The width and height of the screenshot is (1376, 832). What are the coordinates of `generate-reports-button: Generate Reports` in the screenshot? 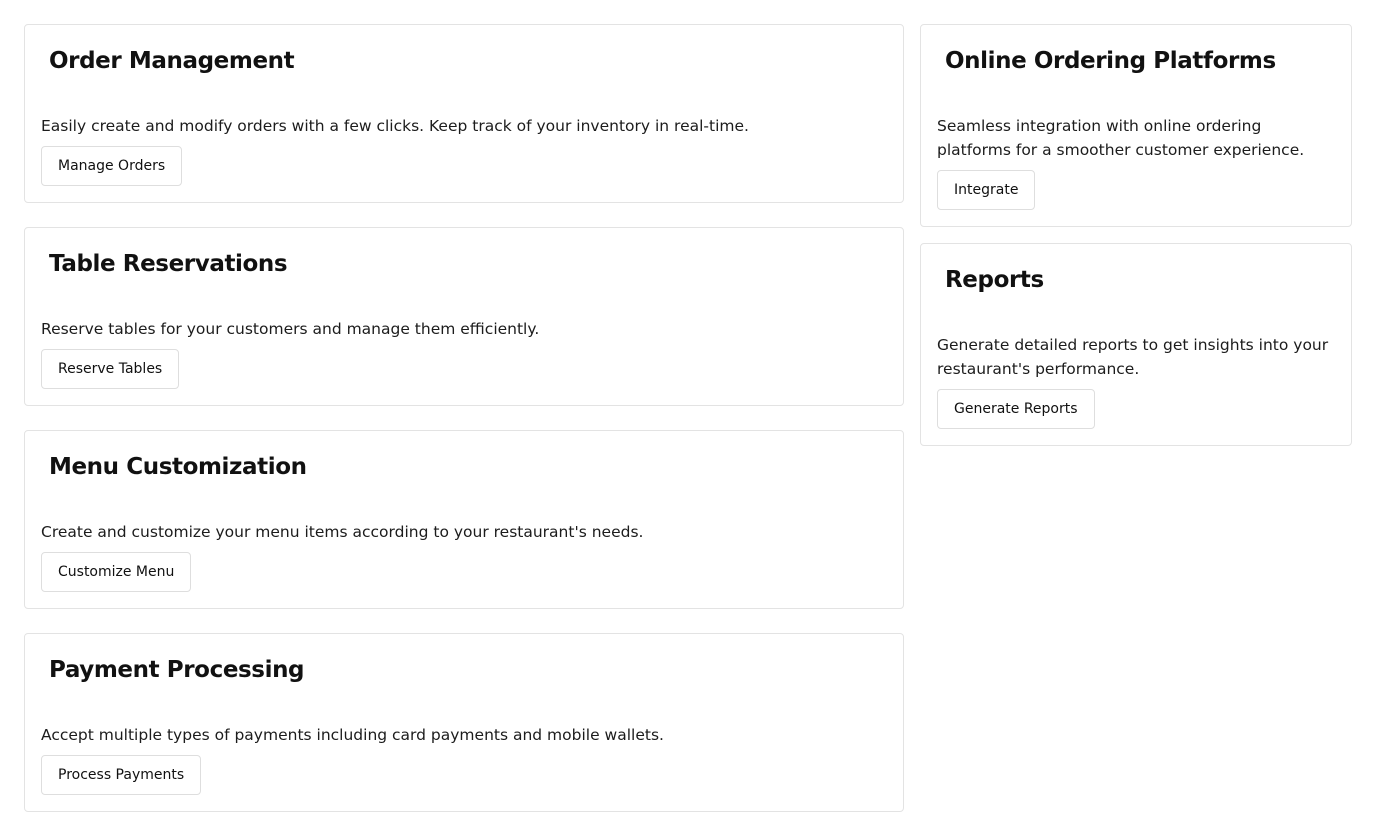 It's located at (1016, 409).